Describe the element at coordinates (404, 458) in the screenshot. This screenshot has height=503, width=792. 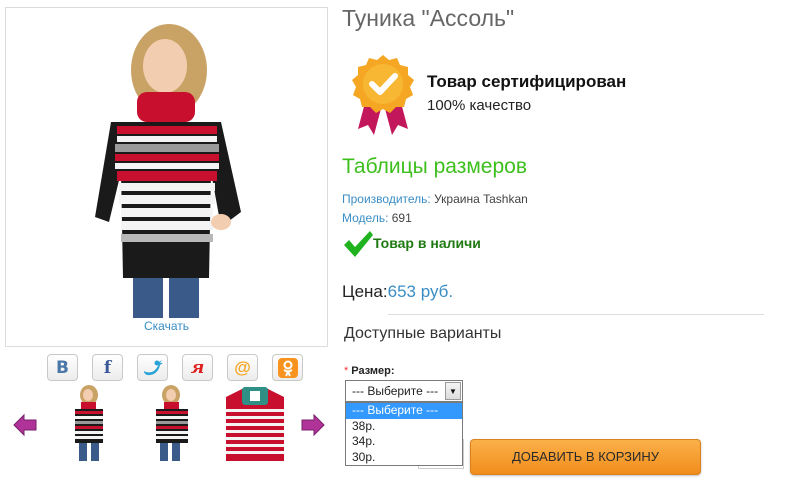
I see `size-option: 30р.` at that location.